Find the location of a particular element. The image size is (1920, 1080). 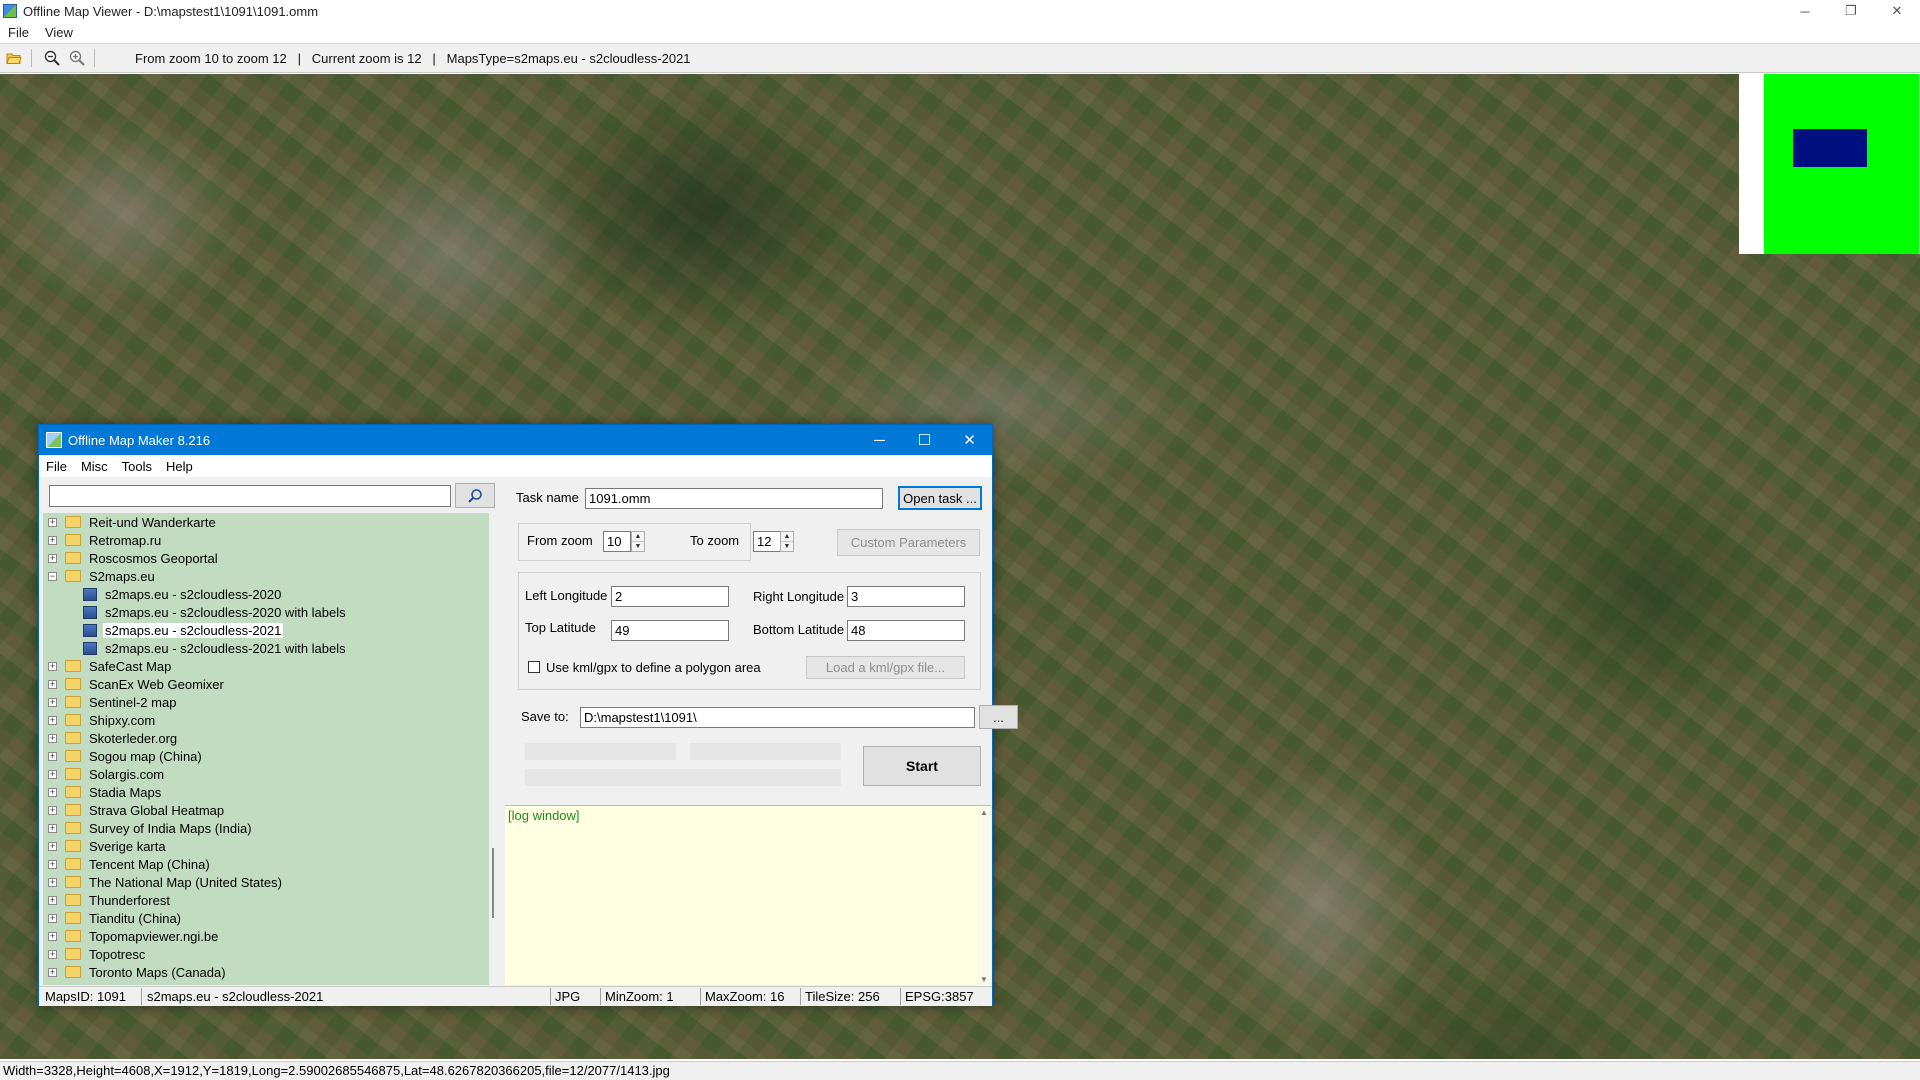

zoom-in-icon is located at coordinates (77, 58).